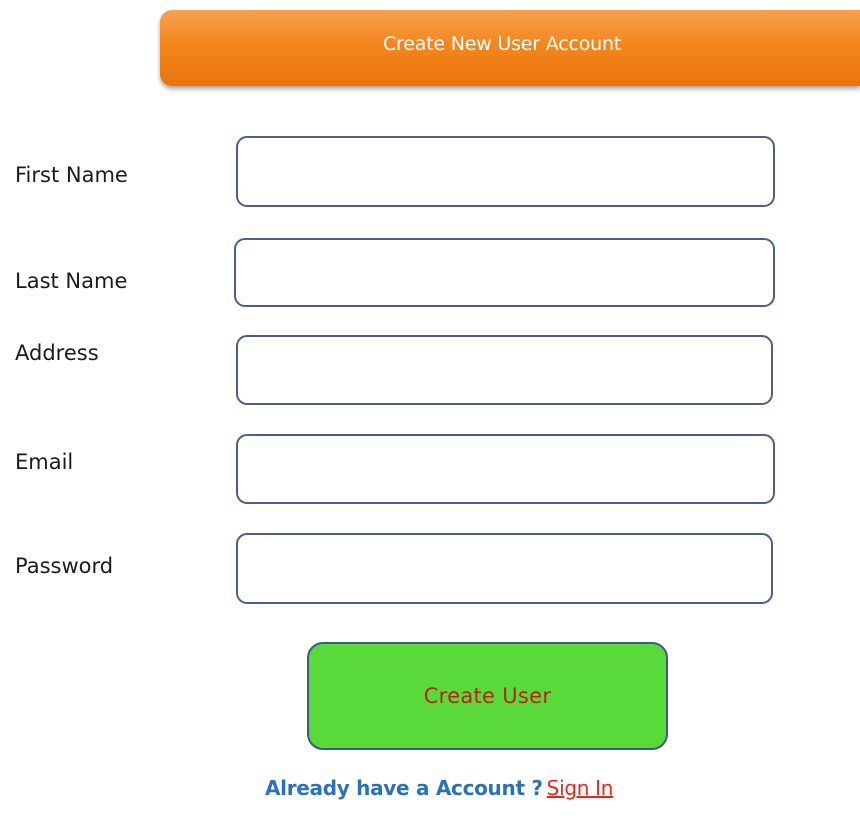 The height and width of the screenshot is (835, 860). Describe the element at coordinates (505, 171) in the screenshot. I see `first-name-field` at that location.